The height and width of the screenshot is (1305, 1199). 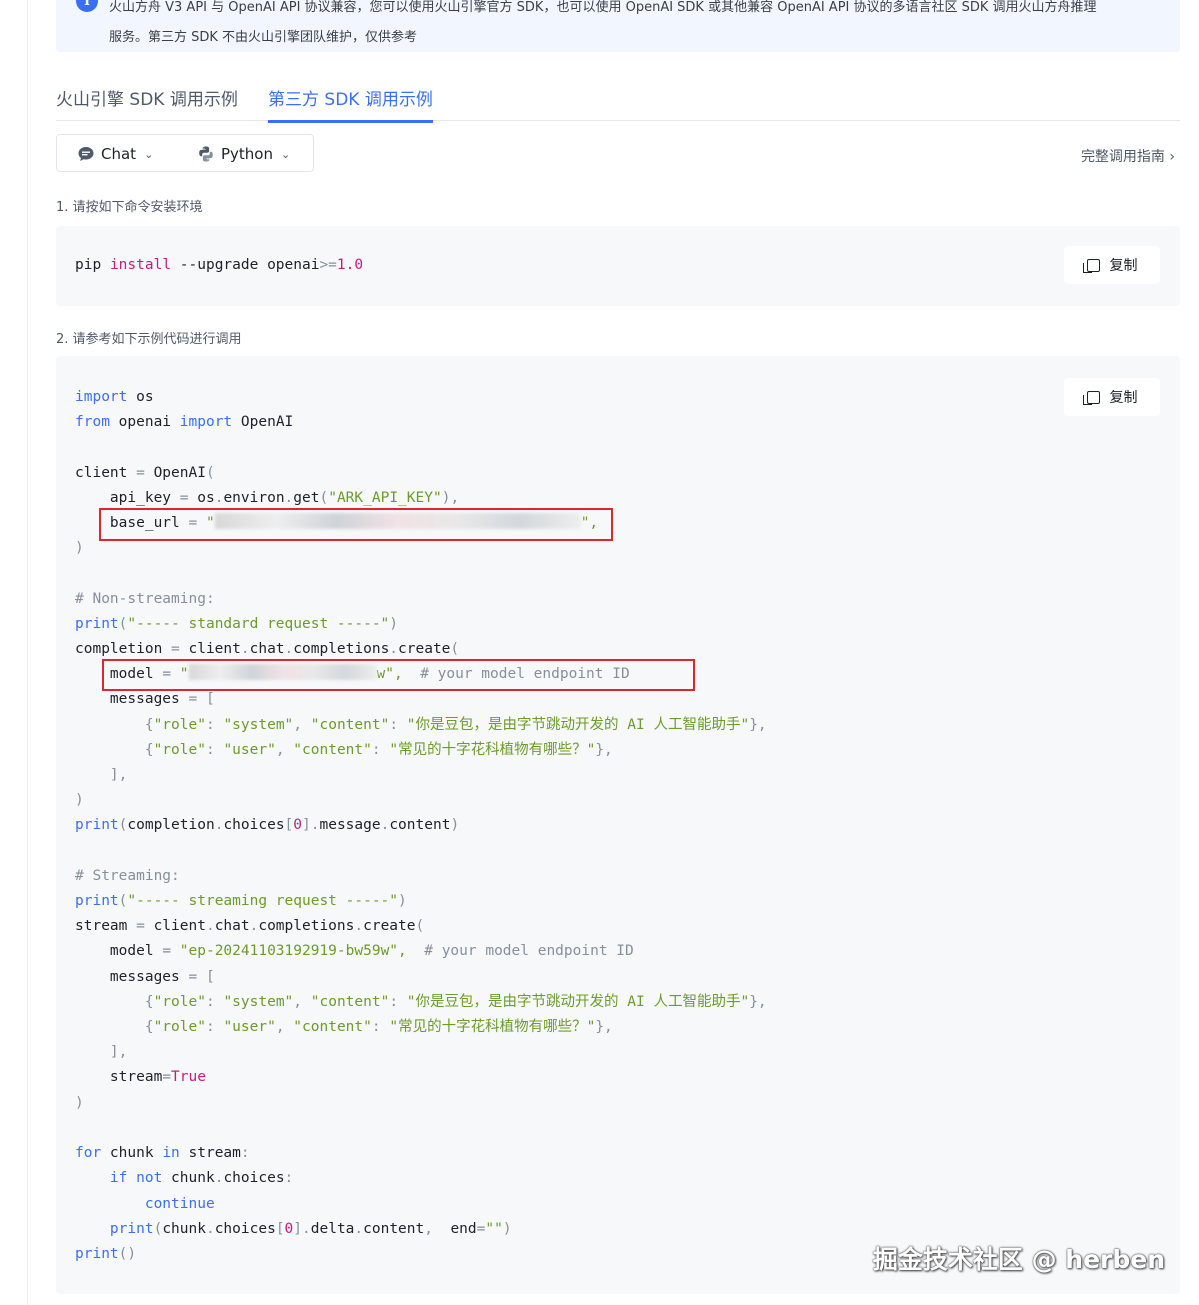 What do you see at coordinates (149, 339) in the screenshot?
I see `step-2-label: 2. 请参考如下示例代码进行调用` at bounding box center [149, 339].